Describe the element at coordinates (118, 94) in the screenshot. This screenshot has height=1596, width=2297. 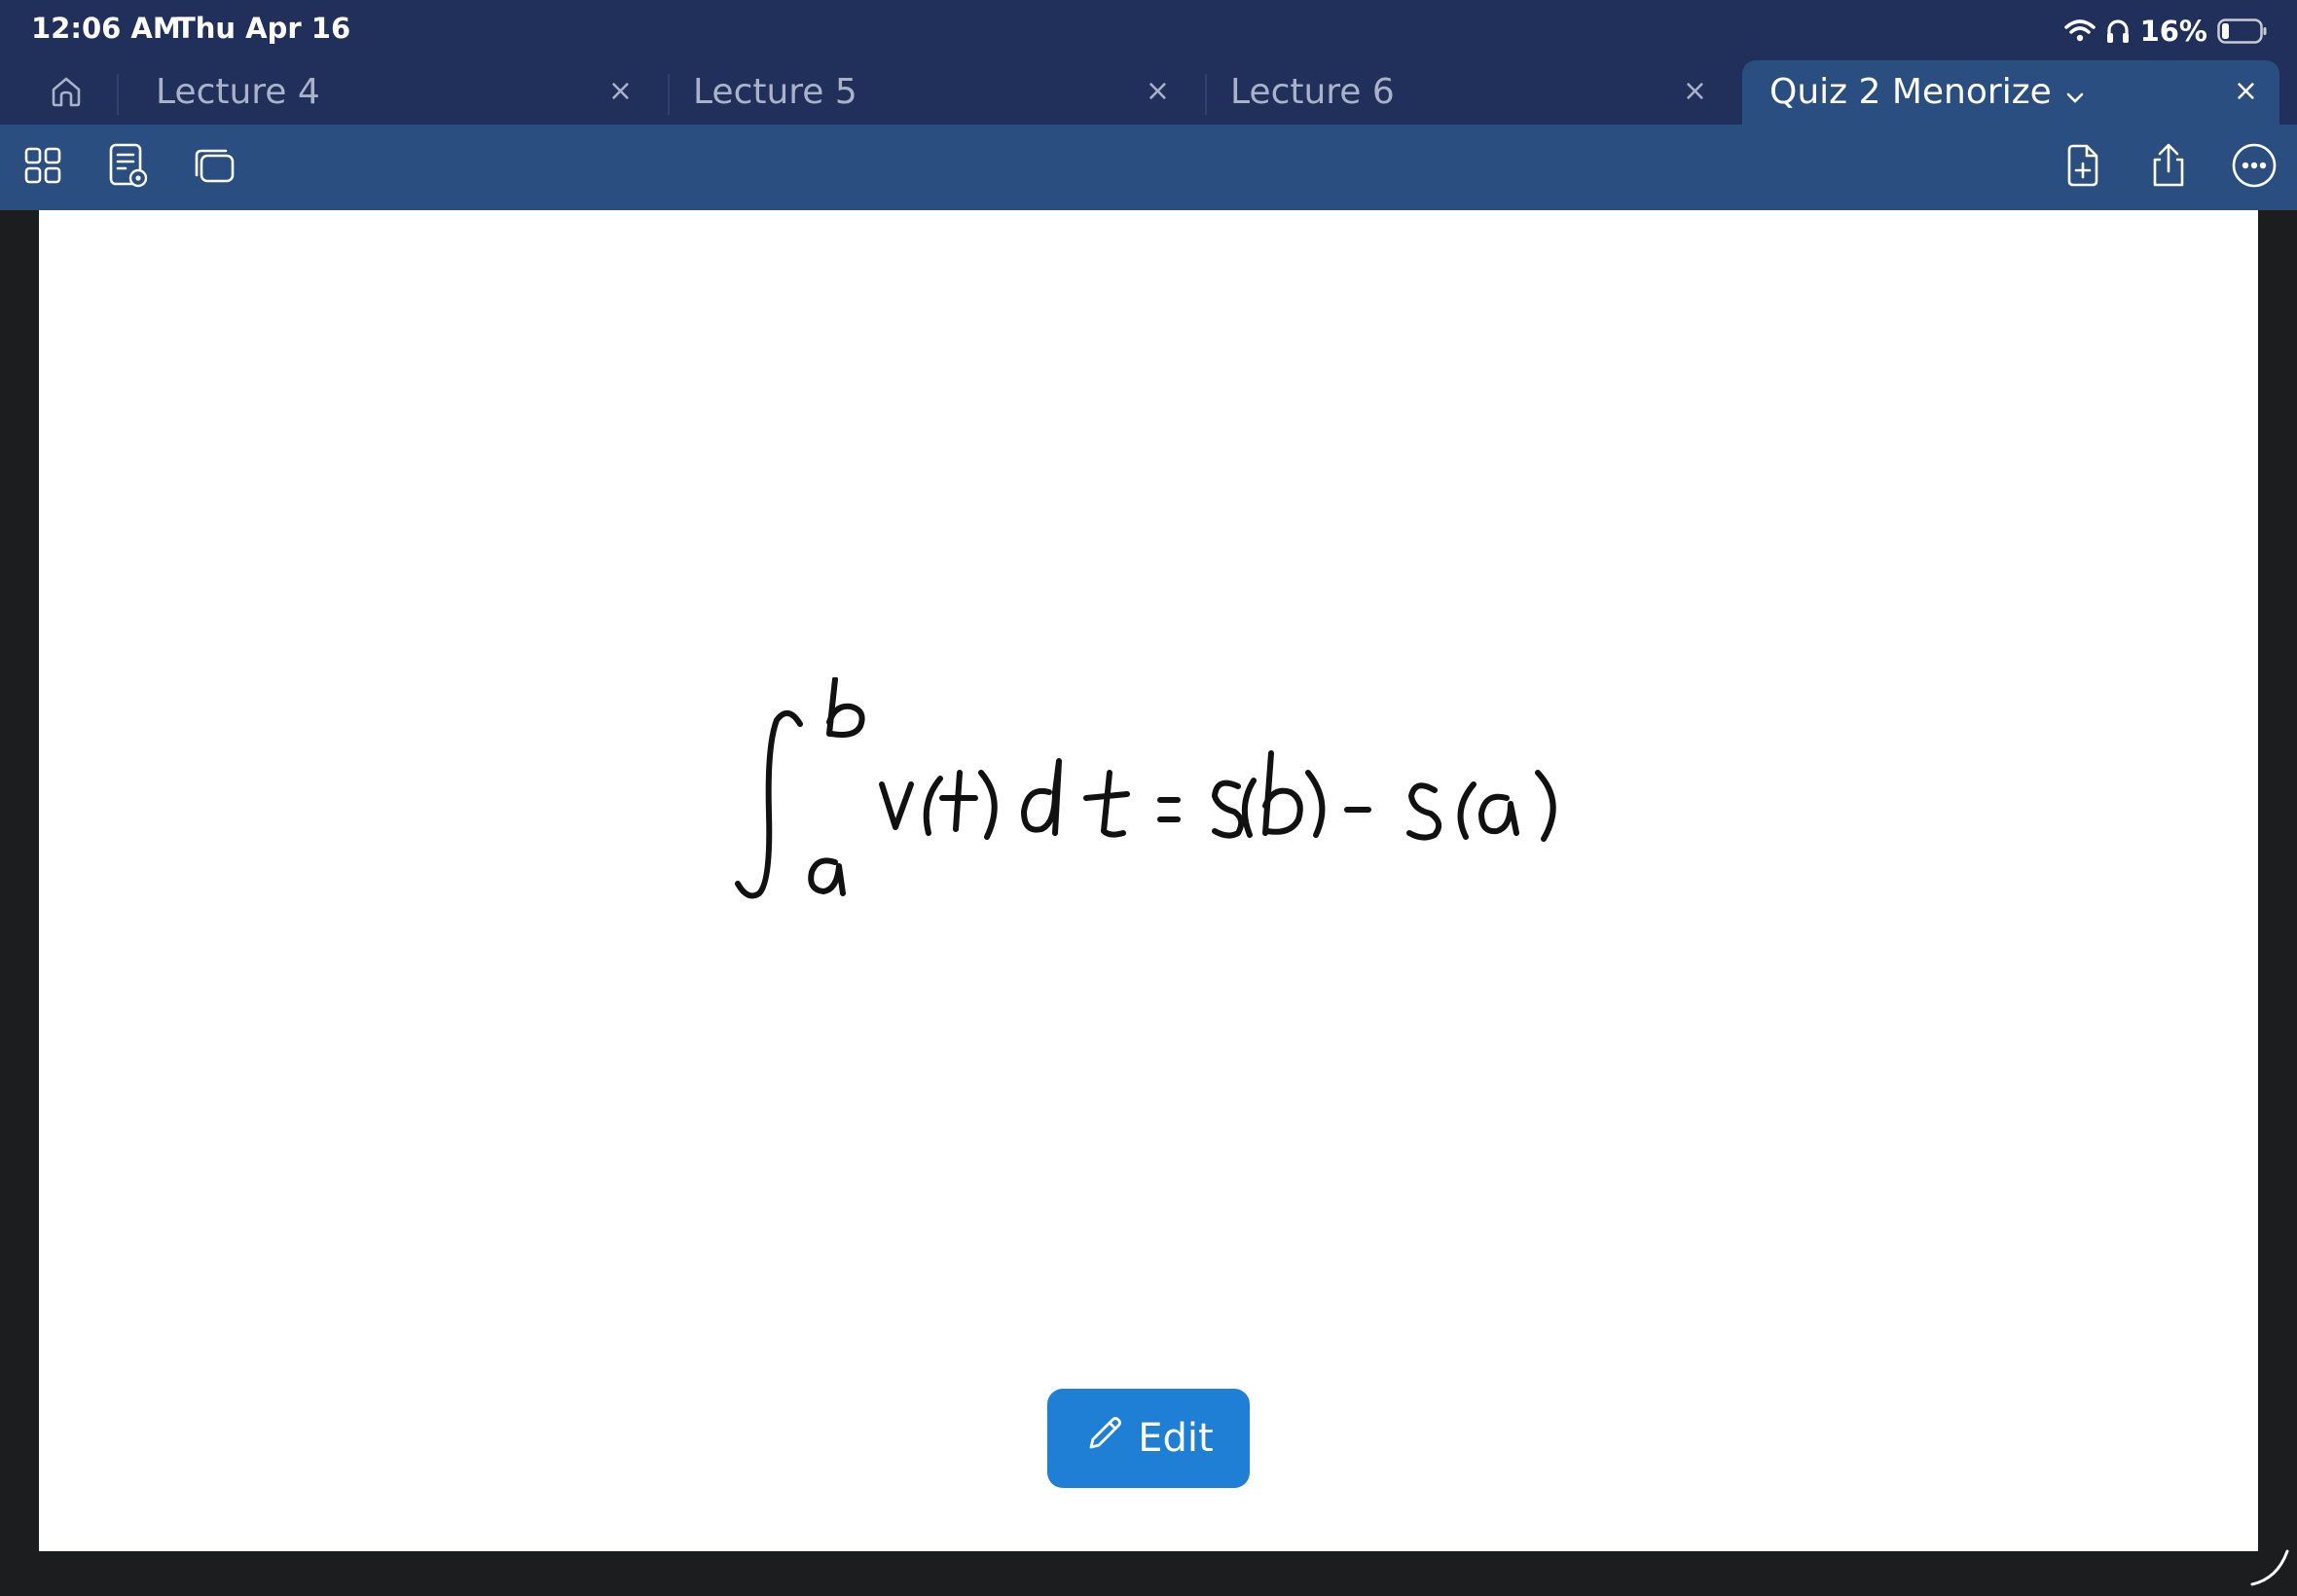
I see `tab-divider` at that location.